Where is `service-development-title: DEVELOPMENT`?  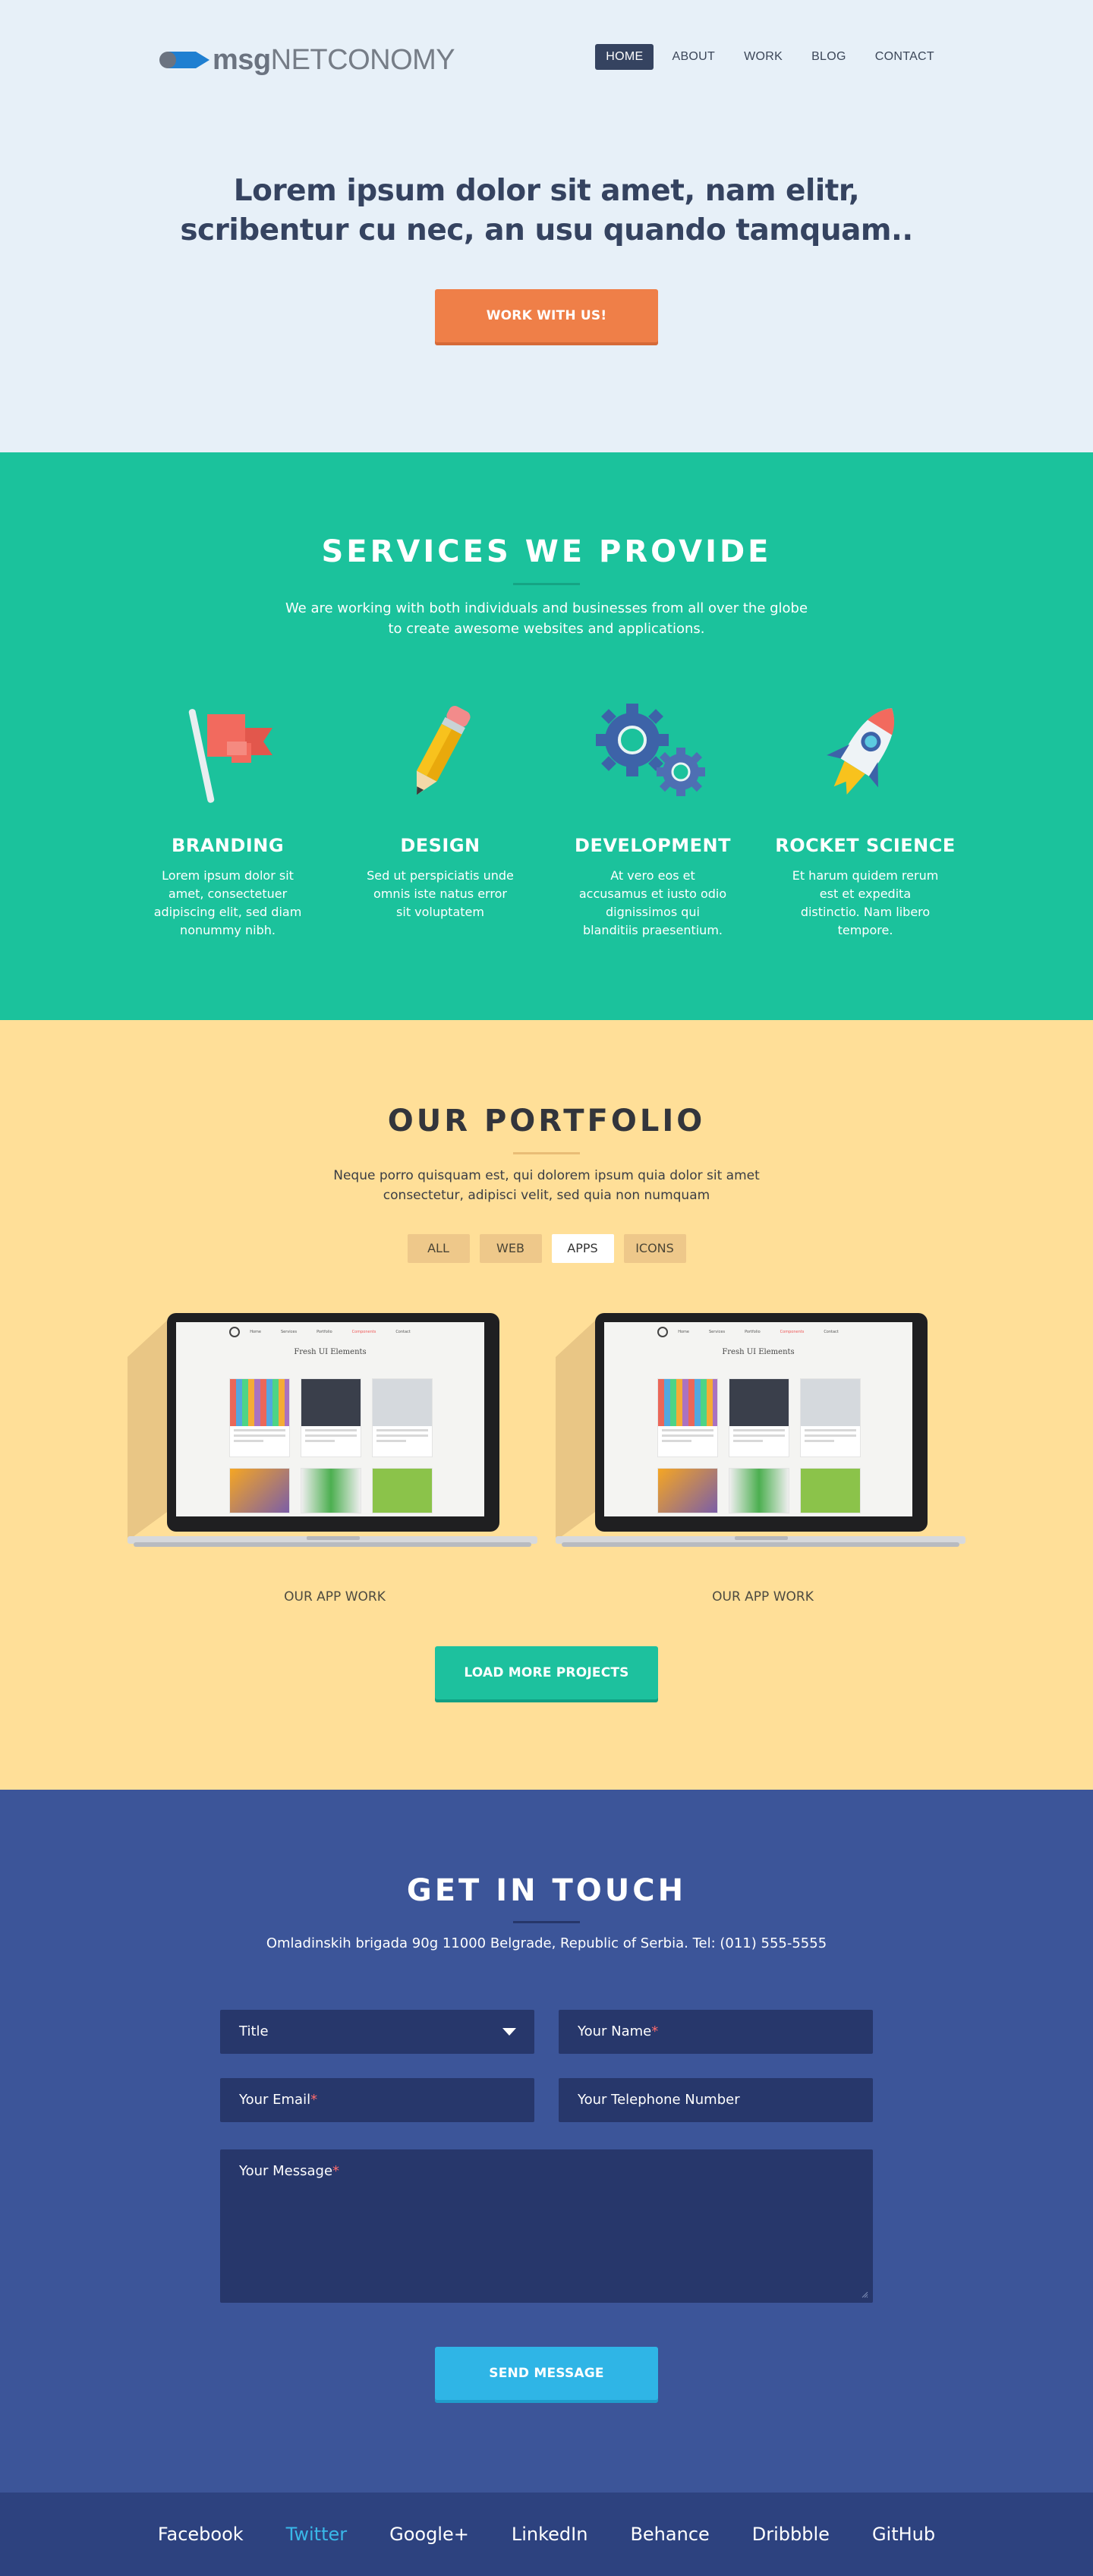
service-development-title: DEVELOPMENT is located at coordinates (653, 845).